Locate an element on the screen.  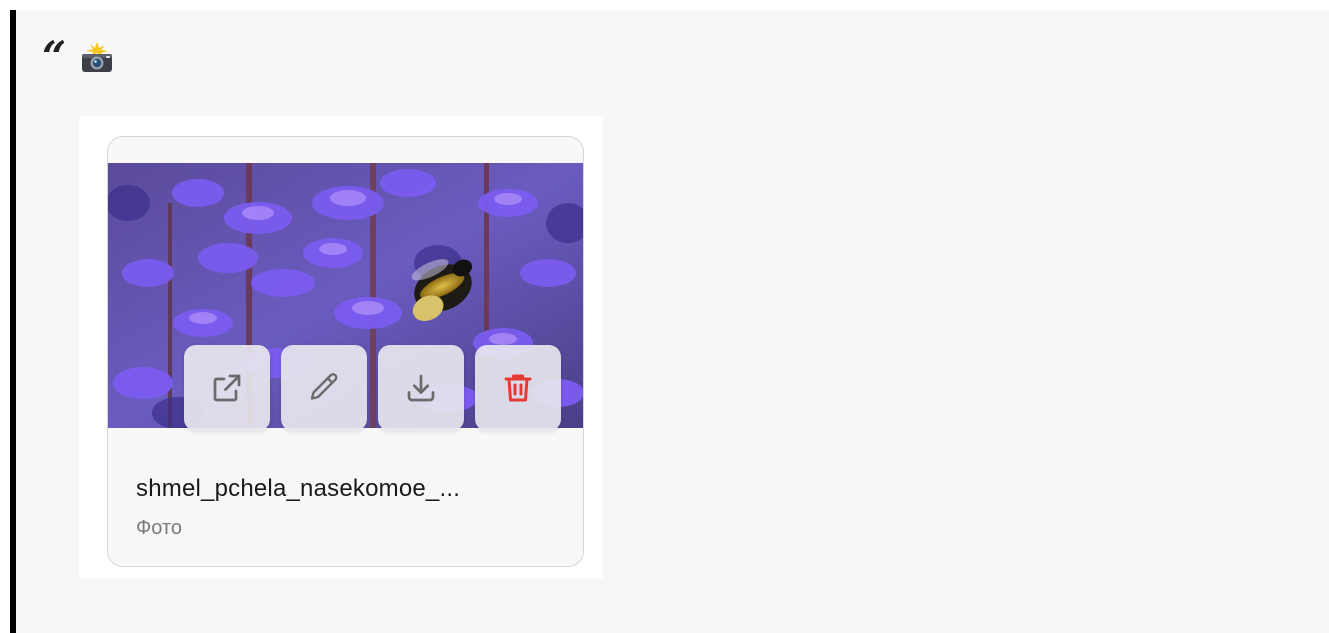
photo-action-bar is located at coordinates (372, 388).